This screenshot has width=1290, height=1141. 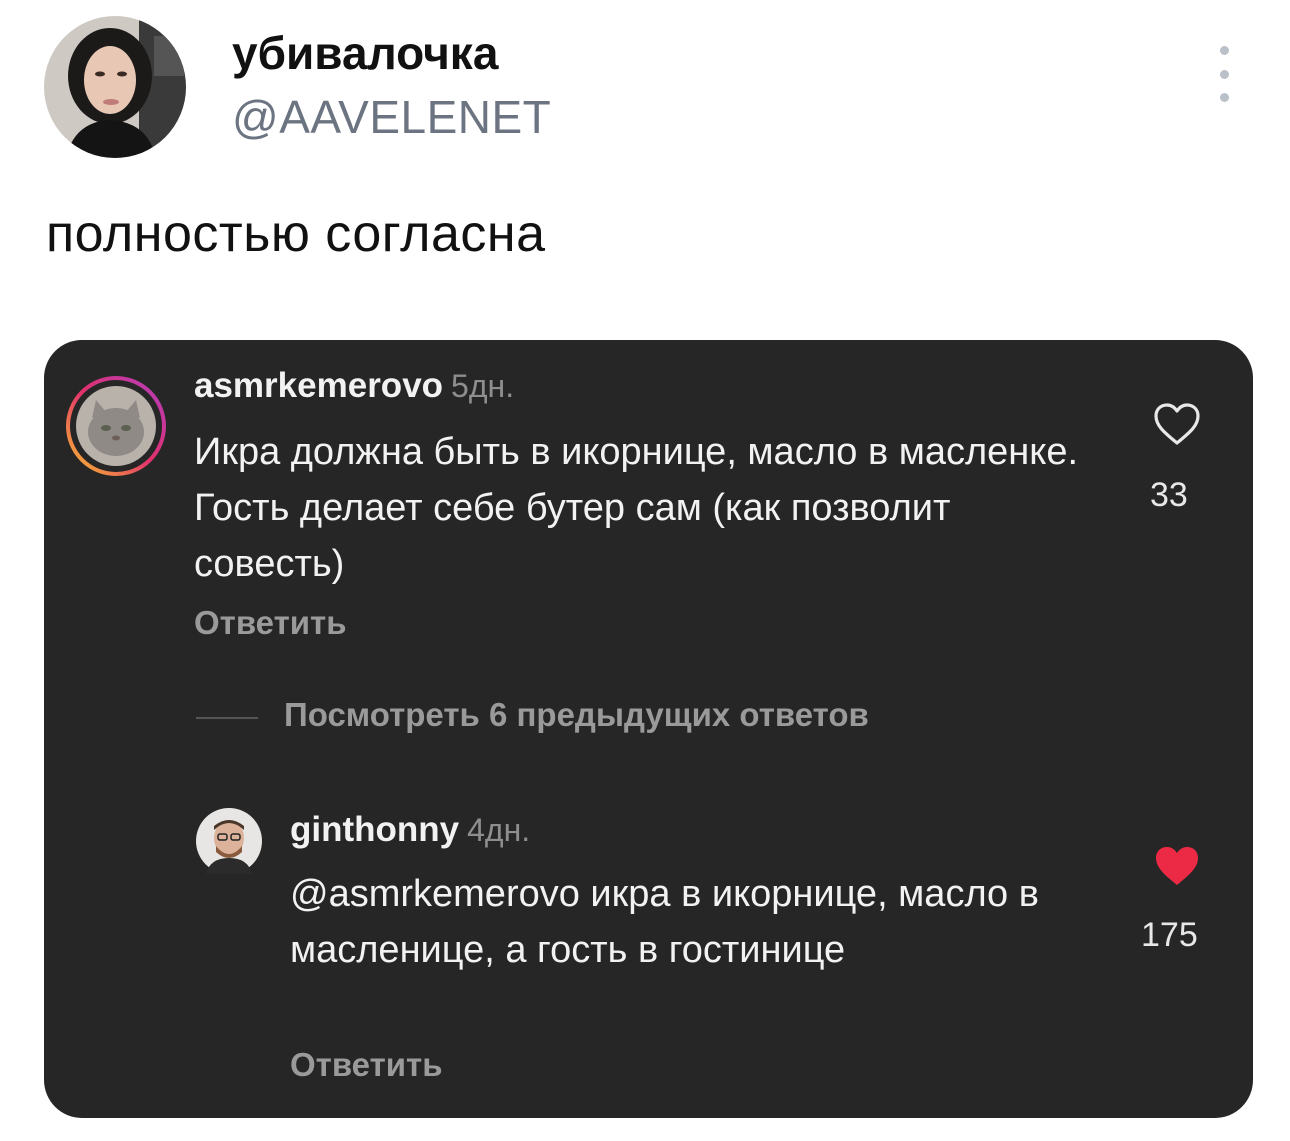 I want to click on heart-outline-icon, so click(x=1177, y=424).